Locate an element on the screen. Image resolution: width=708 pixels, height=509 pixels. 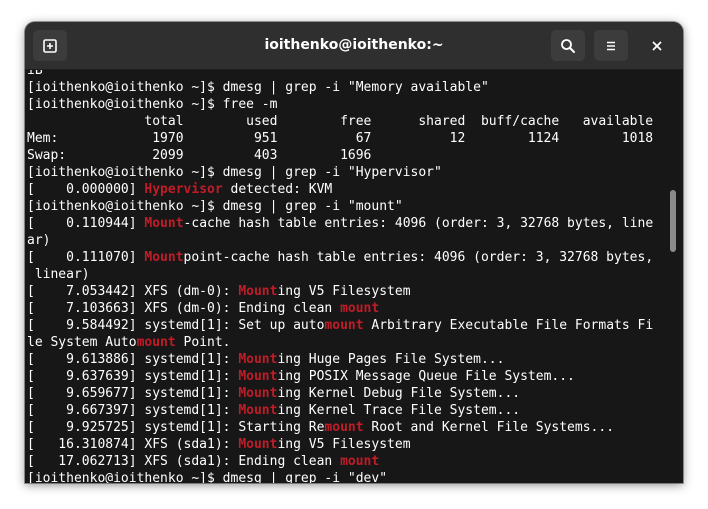
close-icon is located at coordinates (656, 45).